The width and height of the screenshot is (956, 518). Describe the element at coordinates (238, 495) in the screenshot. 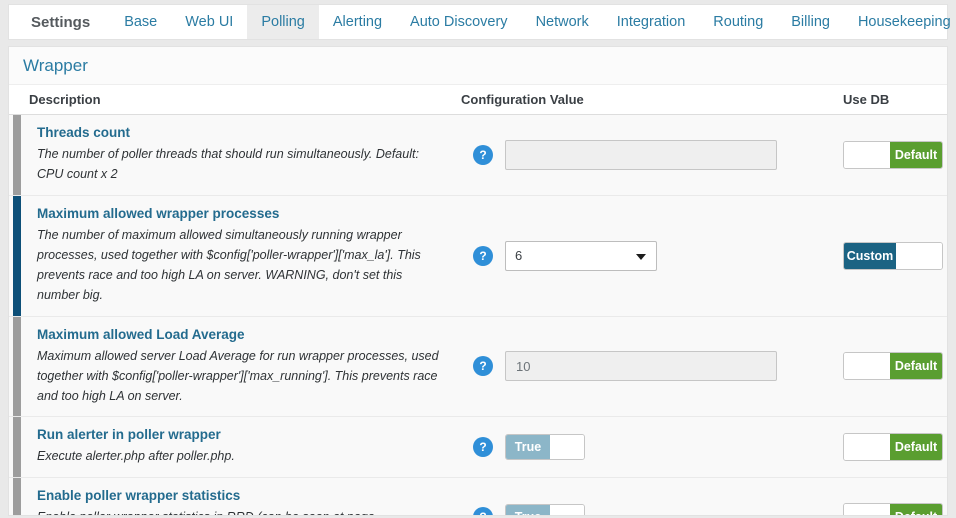

I see `setting-title-link: Enable poller wrapper statistics` at that location.